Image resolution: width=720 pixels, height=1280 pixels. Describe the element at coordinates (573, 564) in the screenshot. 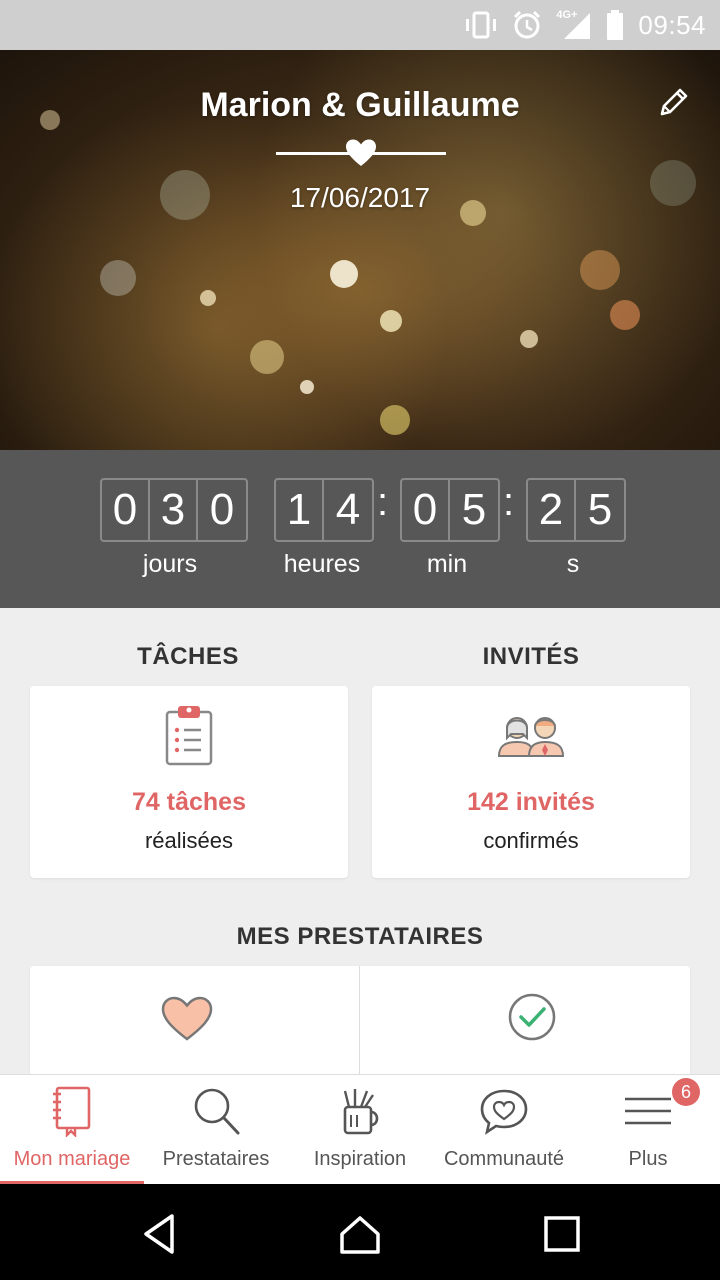

I see `seconds-label: s` at that location.